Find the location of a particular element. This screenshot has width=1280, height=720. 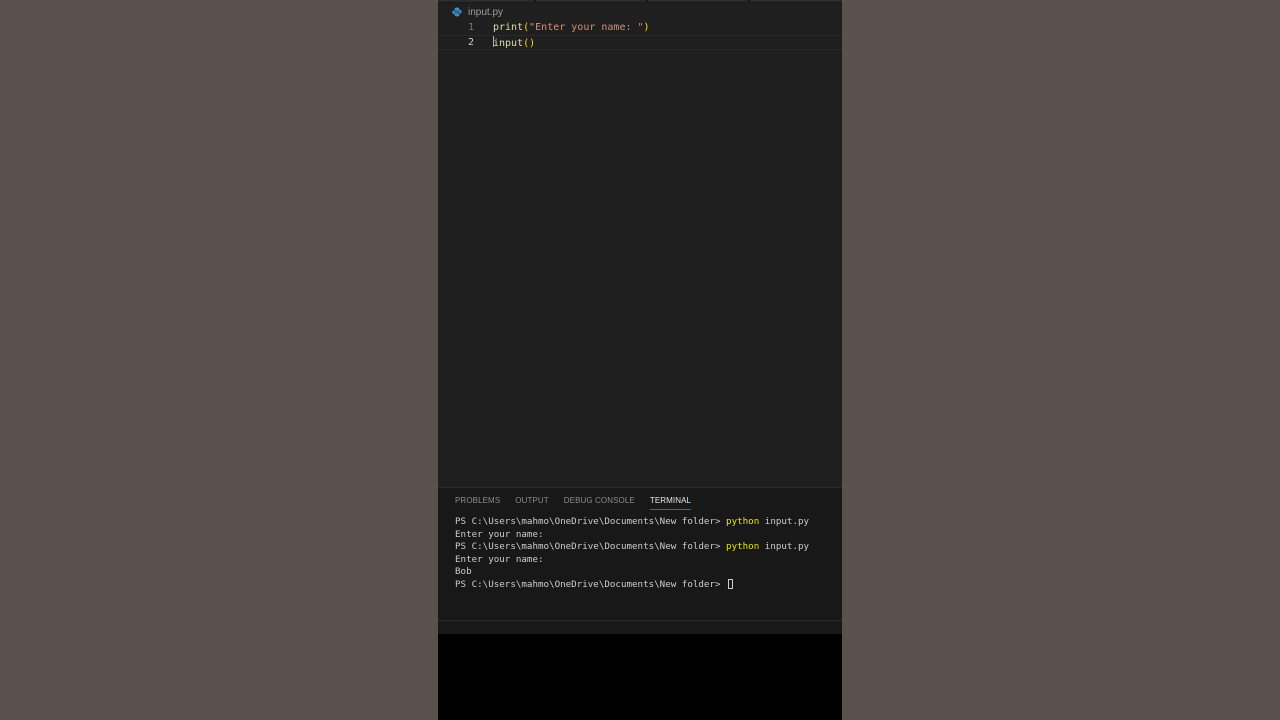

panel-tabs: PROBLEMS OUTPUT DEBUG CONSOLE TERMINAL is located at coordinates (580, 503).